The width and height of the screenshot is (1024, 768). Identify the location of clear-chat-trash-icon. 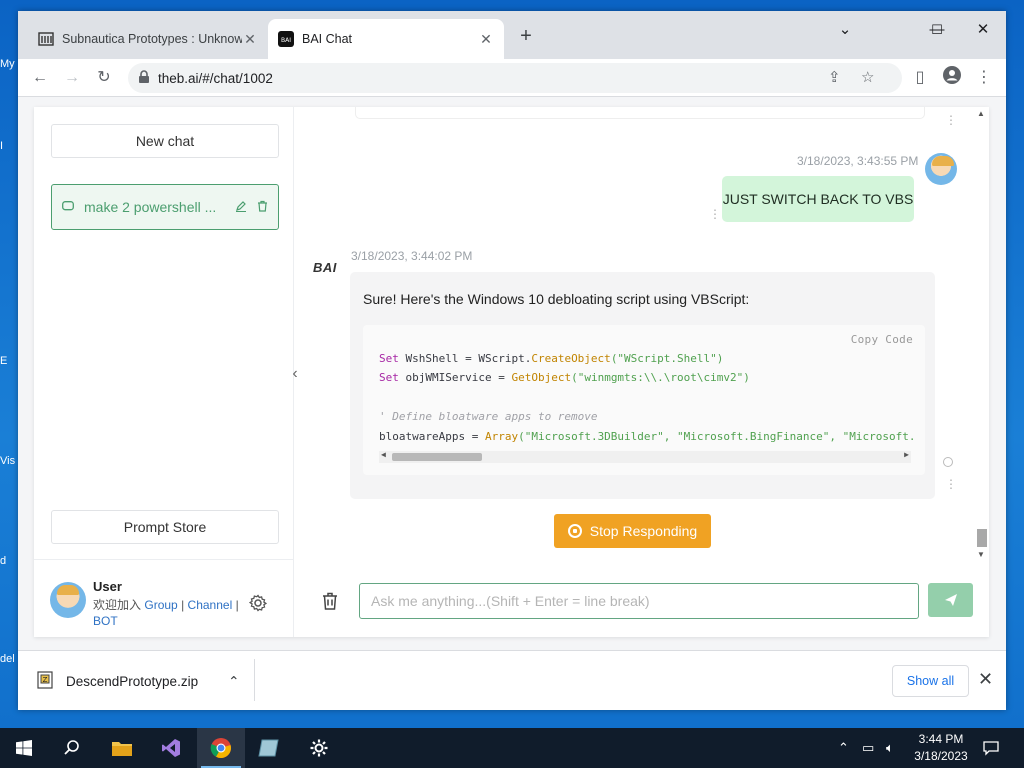
(330, 601).